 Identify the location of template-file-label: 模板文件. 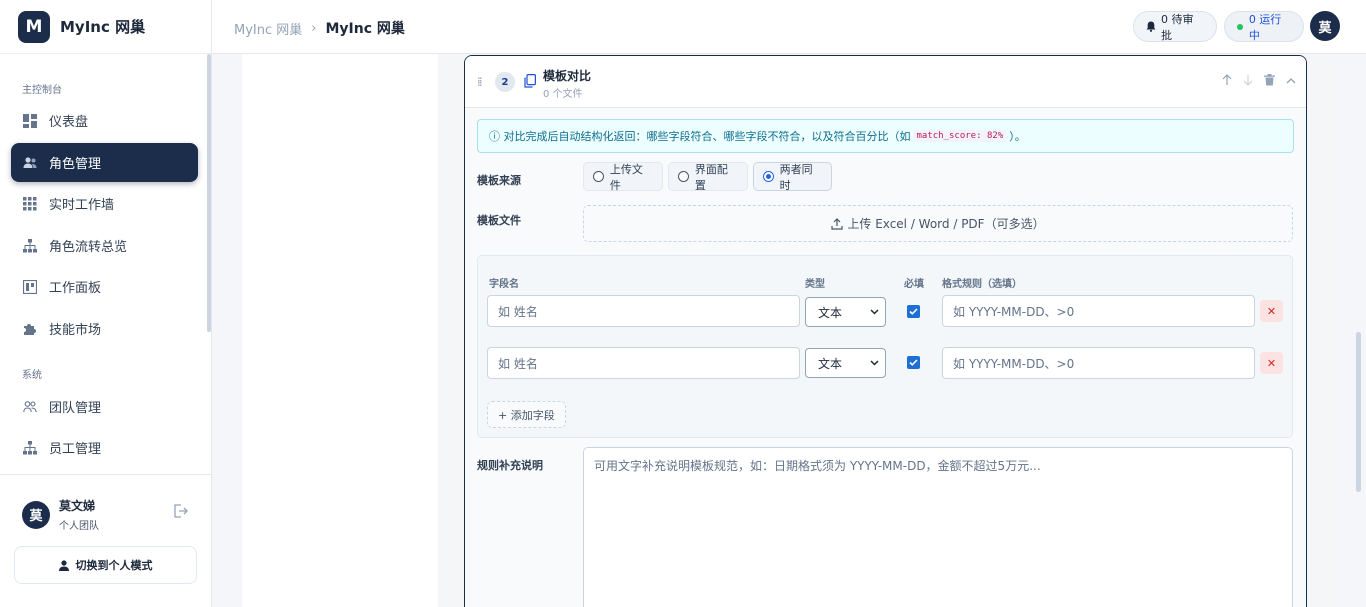
(499, 220).